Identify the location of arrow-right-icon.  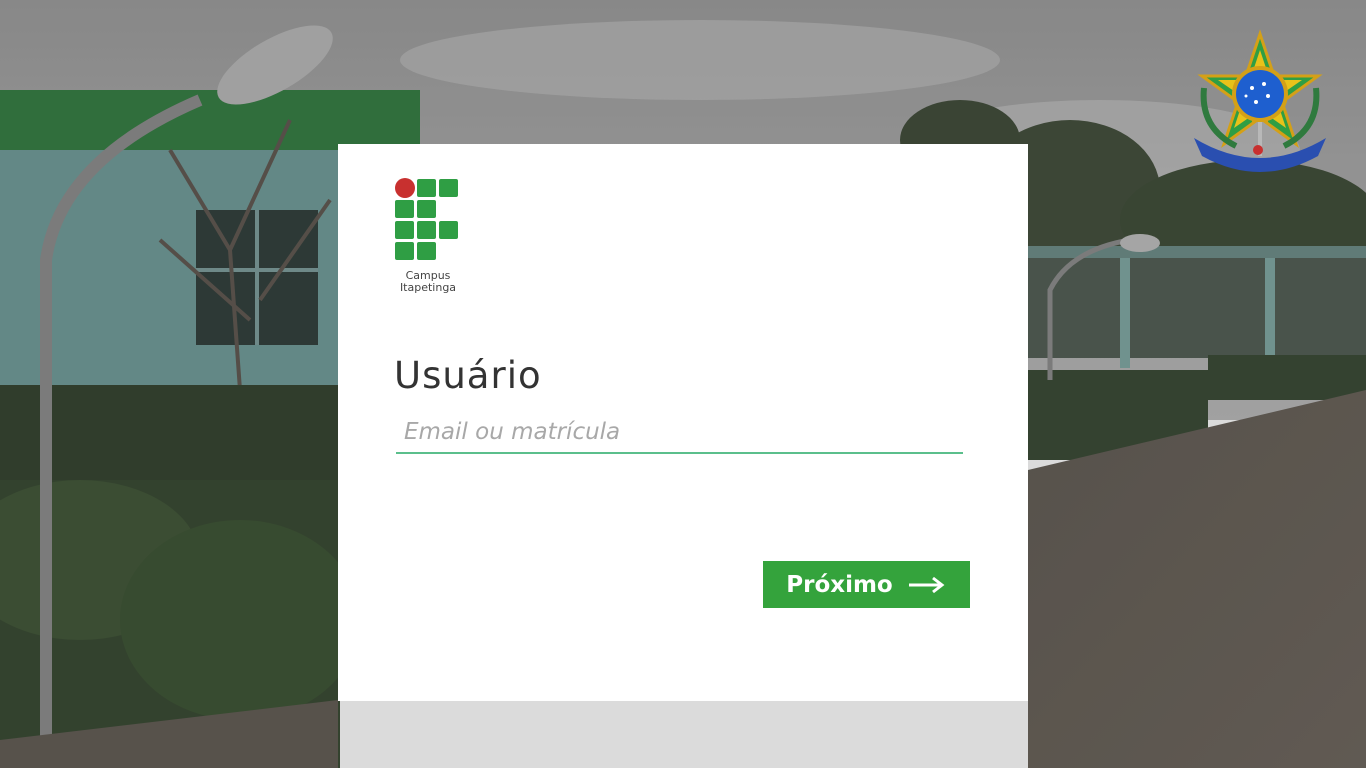
(927, 585).